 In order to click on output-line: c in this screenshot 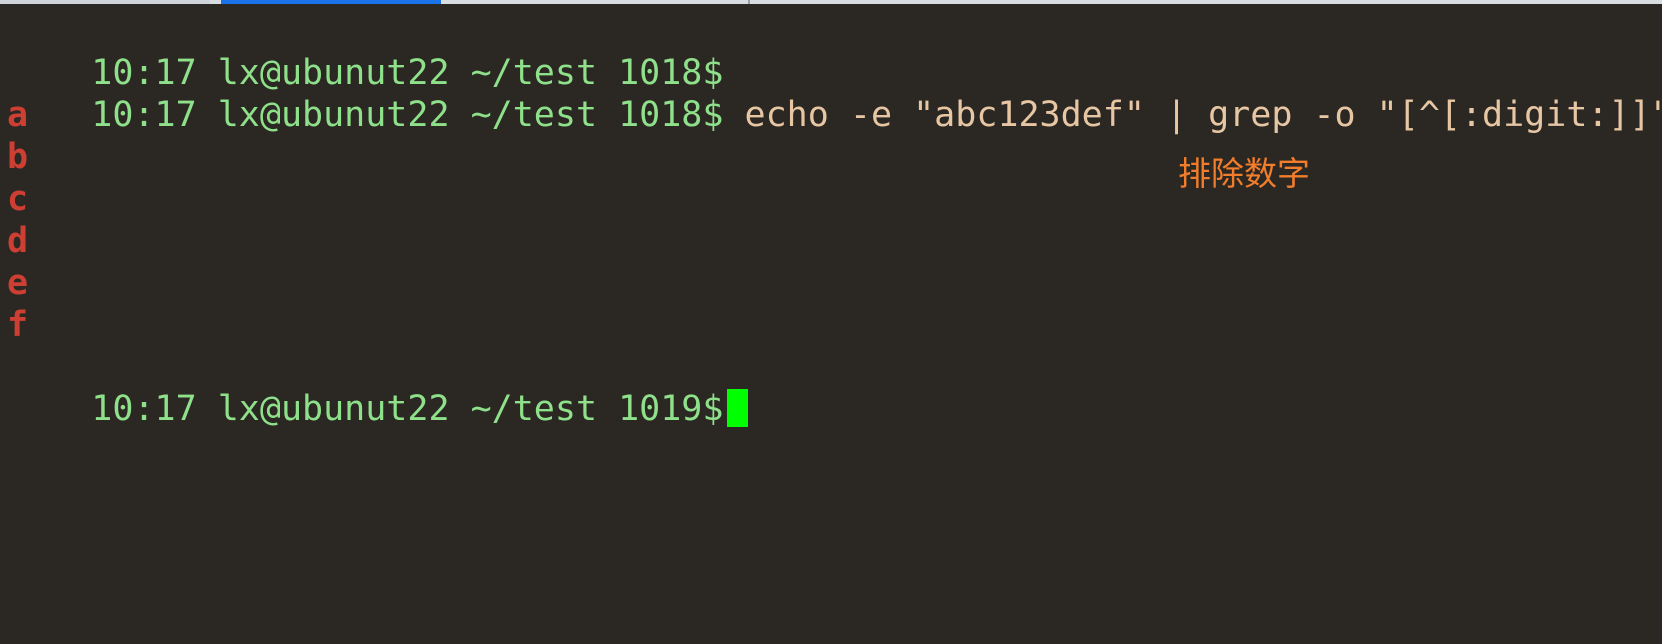, I will do `click(18, 199)`.